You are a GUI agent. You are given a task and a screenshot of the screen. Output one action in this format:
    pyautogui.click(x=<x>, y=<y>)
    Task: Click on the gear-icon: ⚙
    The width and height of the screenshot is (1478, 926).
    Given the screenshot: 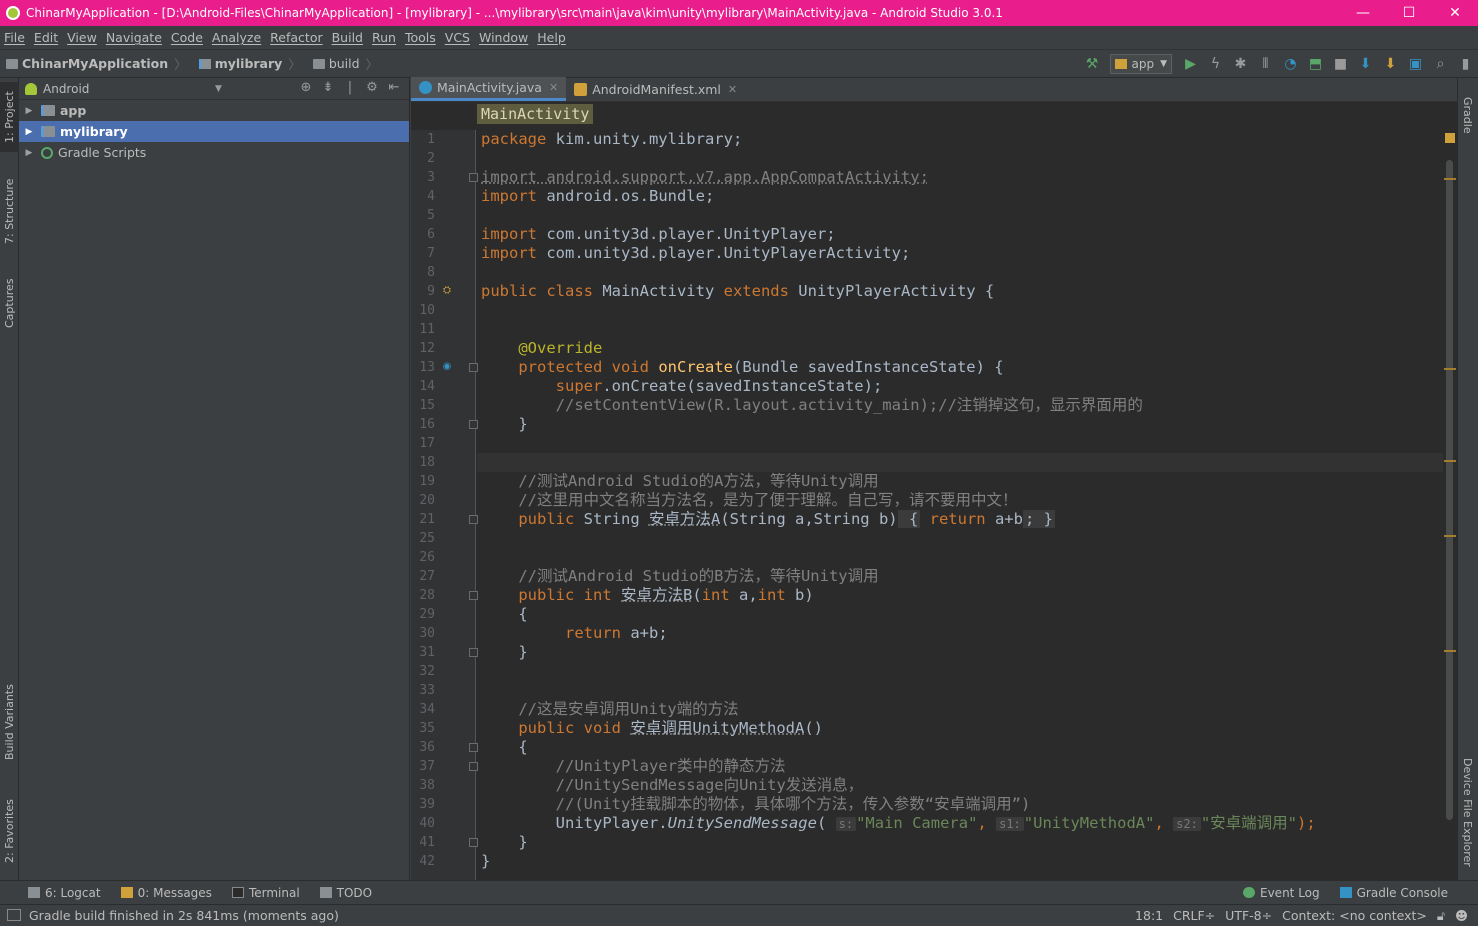 What is the action you would take?
    pyautogui.click(x=372, y=87)
    